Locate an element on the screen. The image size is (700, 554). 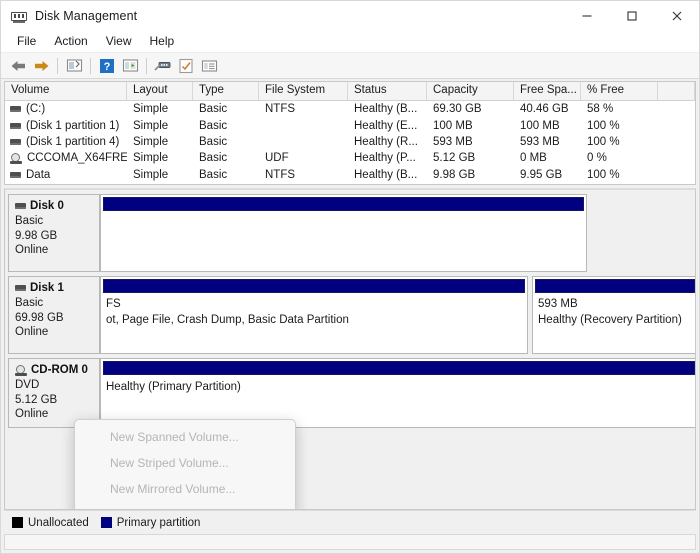
rescan-disks-icon is located at coordinates (163, 66).